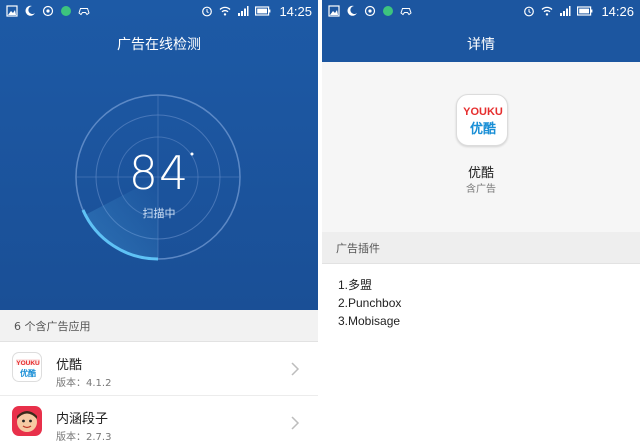 The height and width of the screenshot is (441, 640). What do you see at coordinates (69, 365) in the screenshot?
I see `app-name: 优酷` at bounding box center [69, 365].